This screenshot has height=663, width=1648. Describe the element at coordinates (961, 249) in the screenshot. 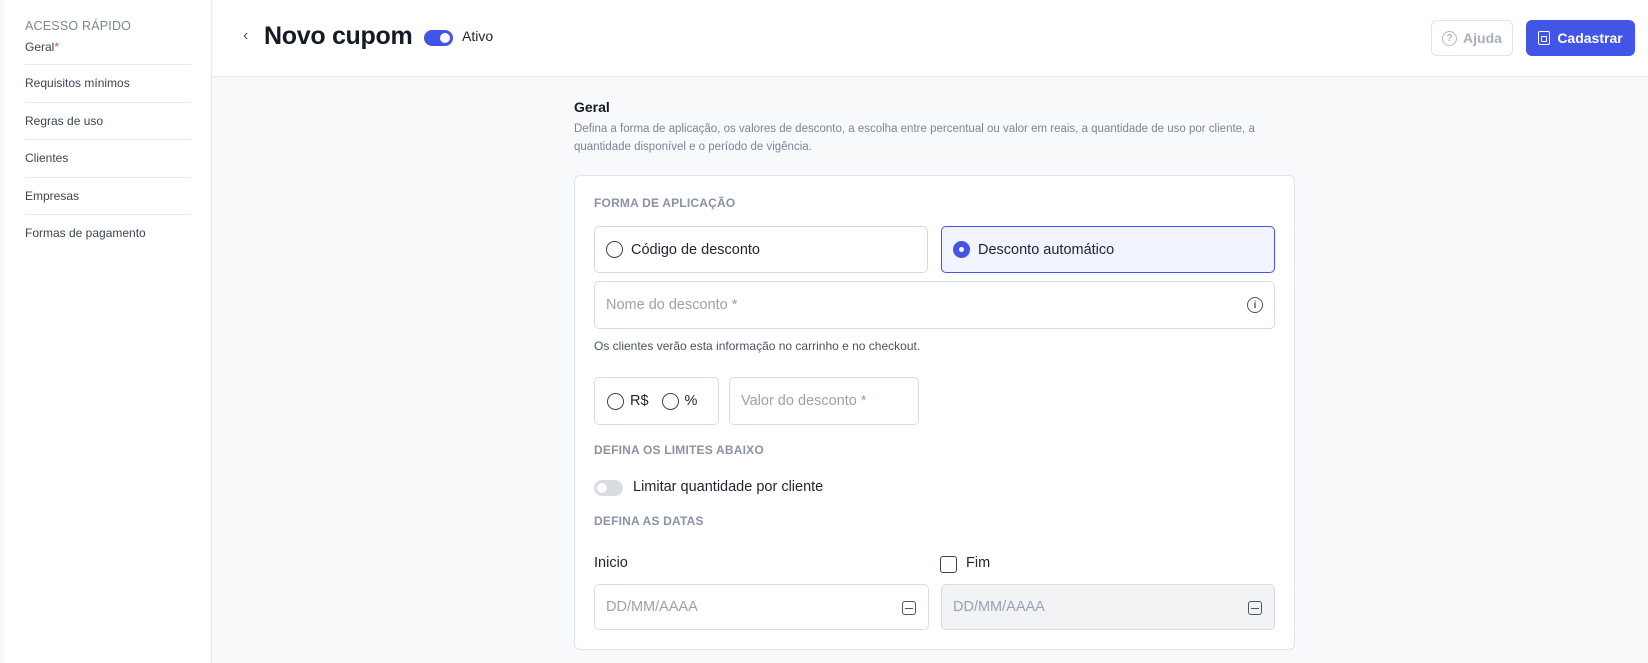

I see `radio-selected-icon` at that location.